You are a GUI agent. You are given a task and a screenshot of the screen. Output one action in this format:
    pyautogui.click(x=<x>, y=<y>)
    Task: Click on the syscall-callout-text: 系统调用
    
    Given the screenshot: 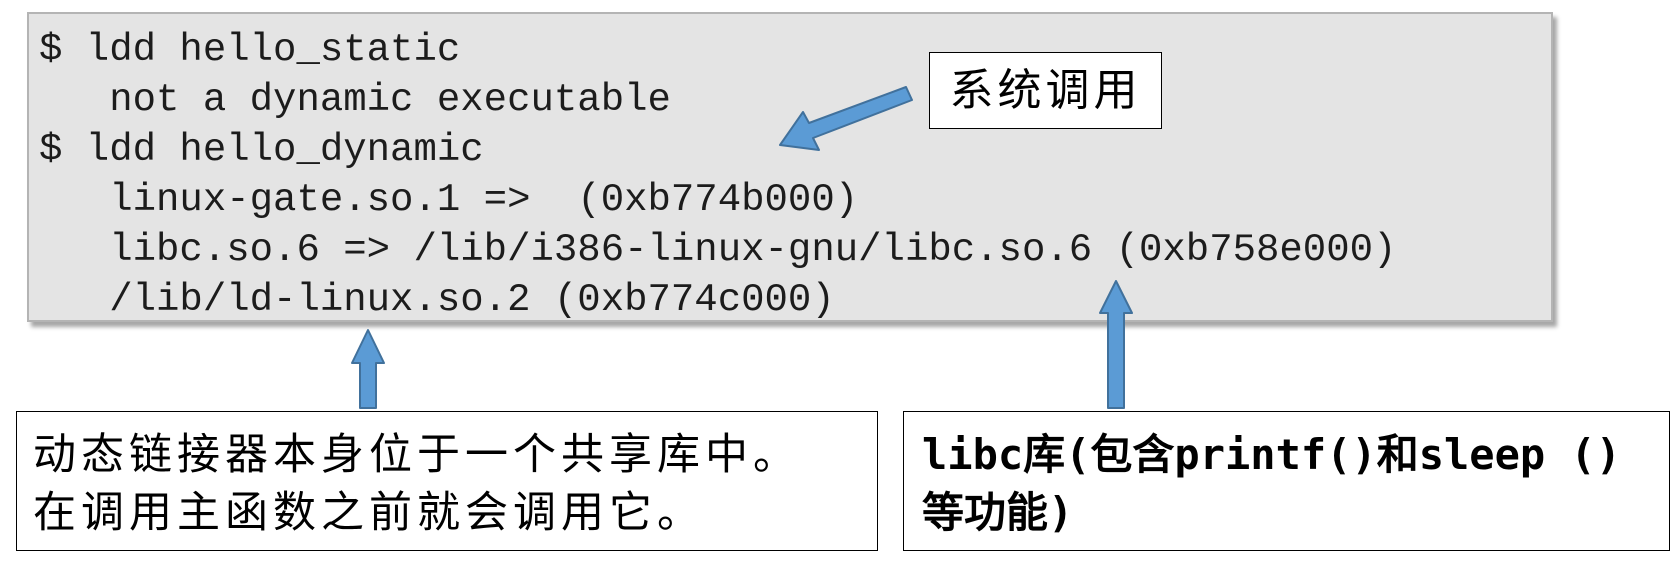 What is the action you would take?
    pyautogui.click(x=1045, y=90)
    